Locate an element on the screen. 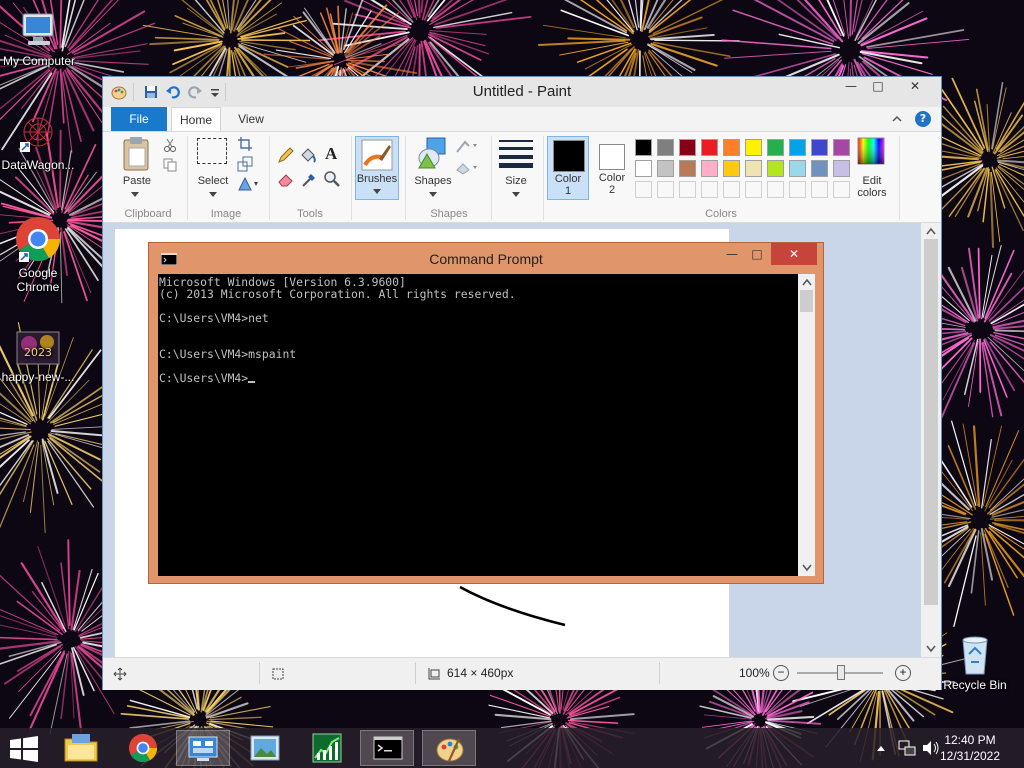 This screenshot has width=1024, height=768. network-icon is located at coordinates (907, 748).